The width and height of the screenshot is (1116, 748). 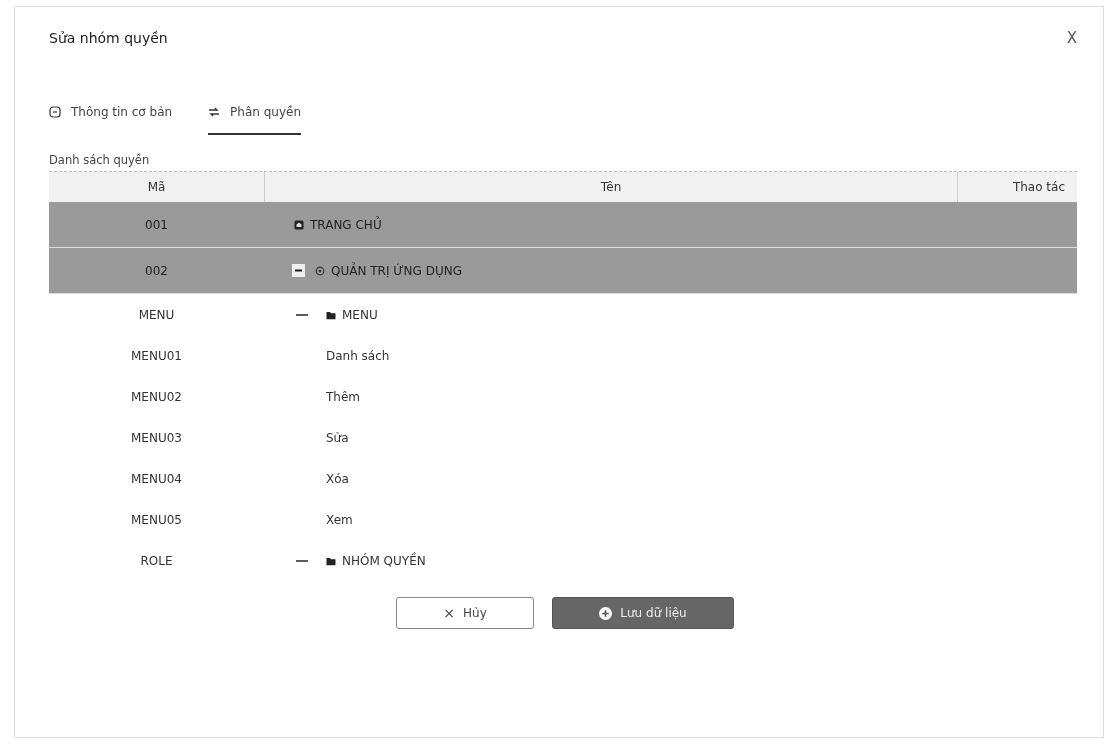 What do you see at coordinates (563, 271) in the screenshot?
I see `table-row: 002 QUẢN TRỊ ỨNG DỤNG` at bounding box center [563, 271].